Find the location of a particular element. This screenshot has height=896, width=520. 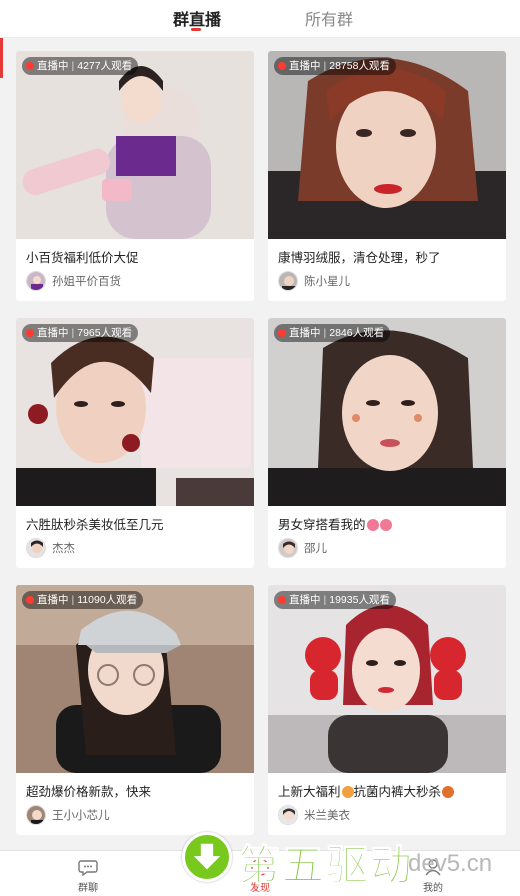

live-card: 直播中 | 28758 人观看 康博羽绒服，清仓处理，秒了 陈小星儿 is located at coordinates (387, 176).